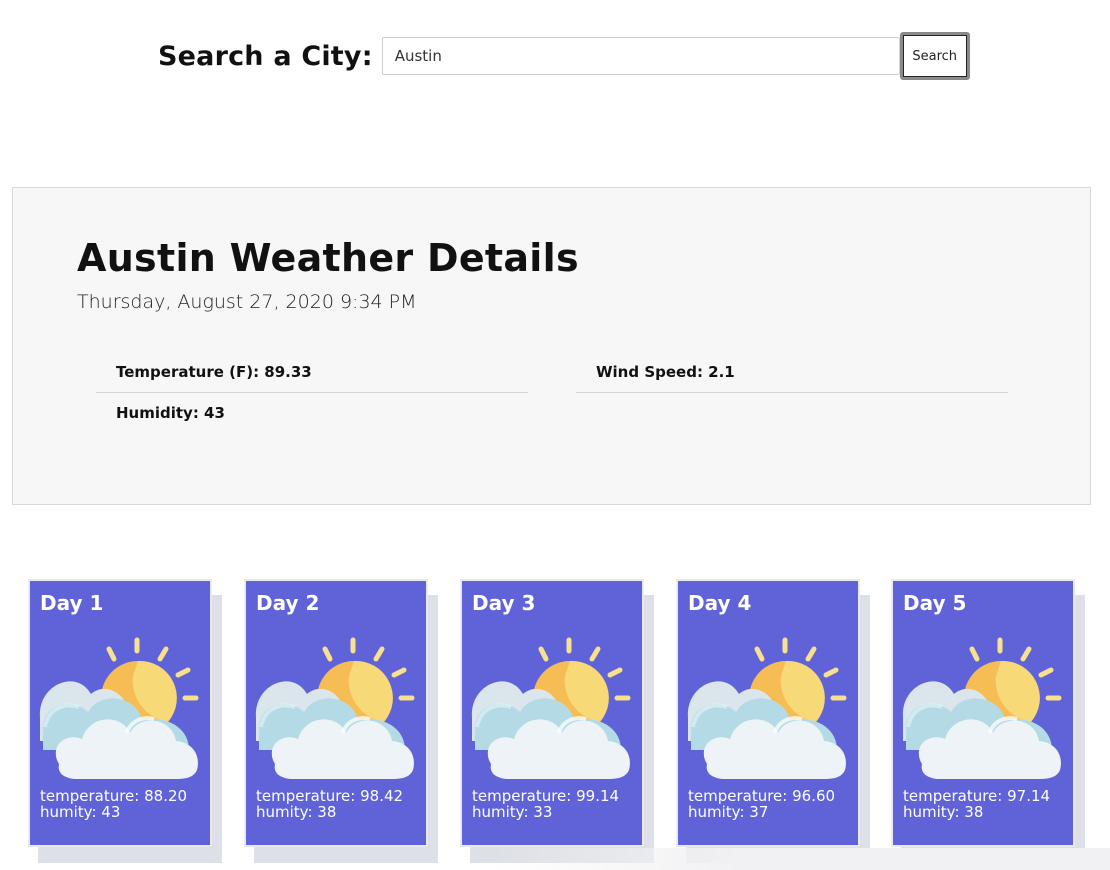  What do you see at coordinates (934, 56) in the screenshot?
I see `search-button: Search` at bounding box center [934, 56].